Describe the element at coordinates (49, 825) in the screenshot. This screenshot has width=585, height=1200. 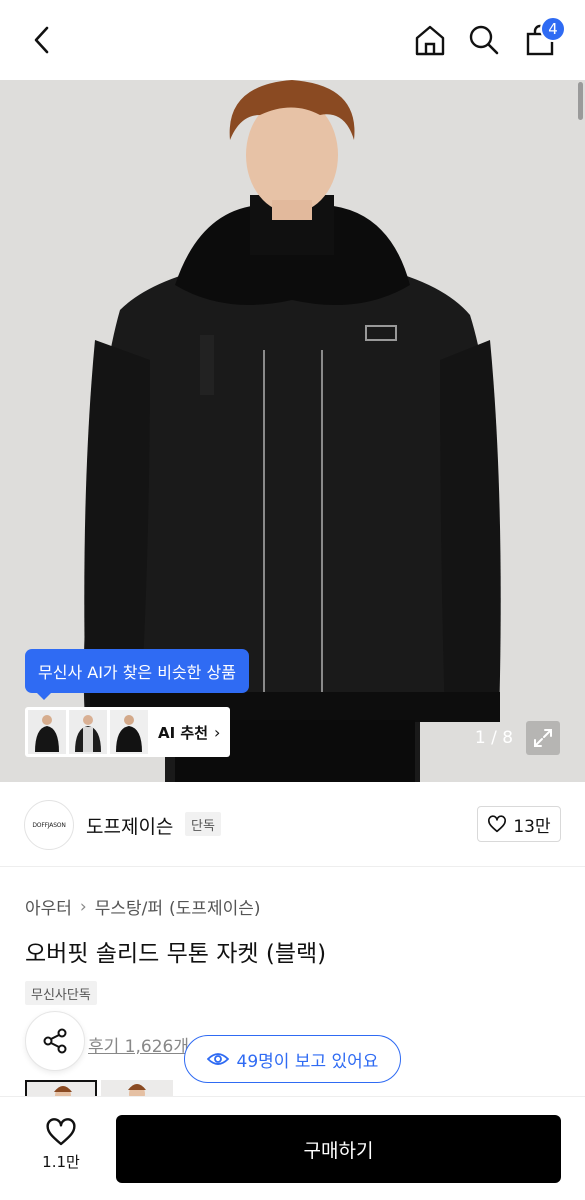
I see `brand-logo: DOFFJASON` at that location.